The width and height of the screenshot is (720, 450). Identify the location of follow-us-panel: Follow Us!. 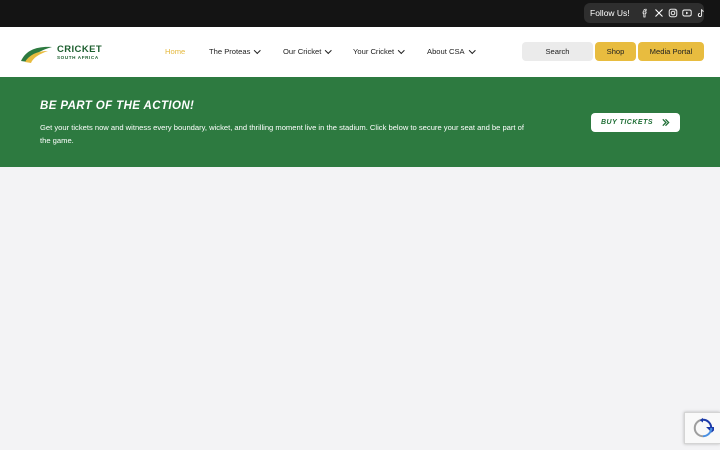
(645, 13).